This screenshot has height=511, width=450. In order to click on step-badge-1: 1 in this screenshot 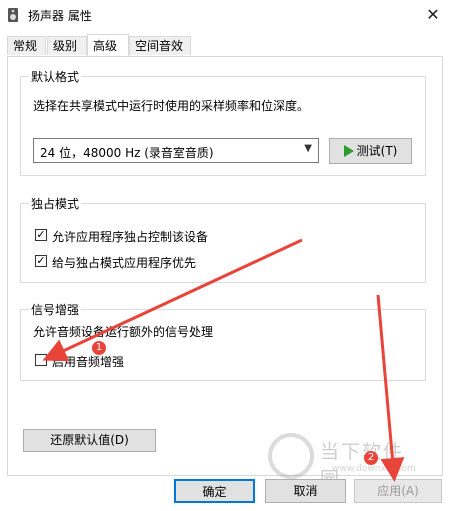, I will do `click(99, 348)`.